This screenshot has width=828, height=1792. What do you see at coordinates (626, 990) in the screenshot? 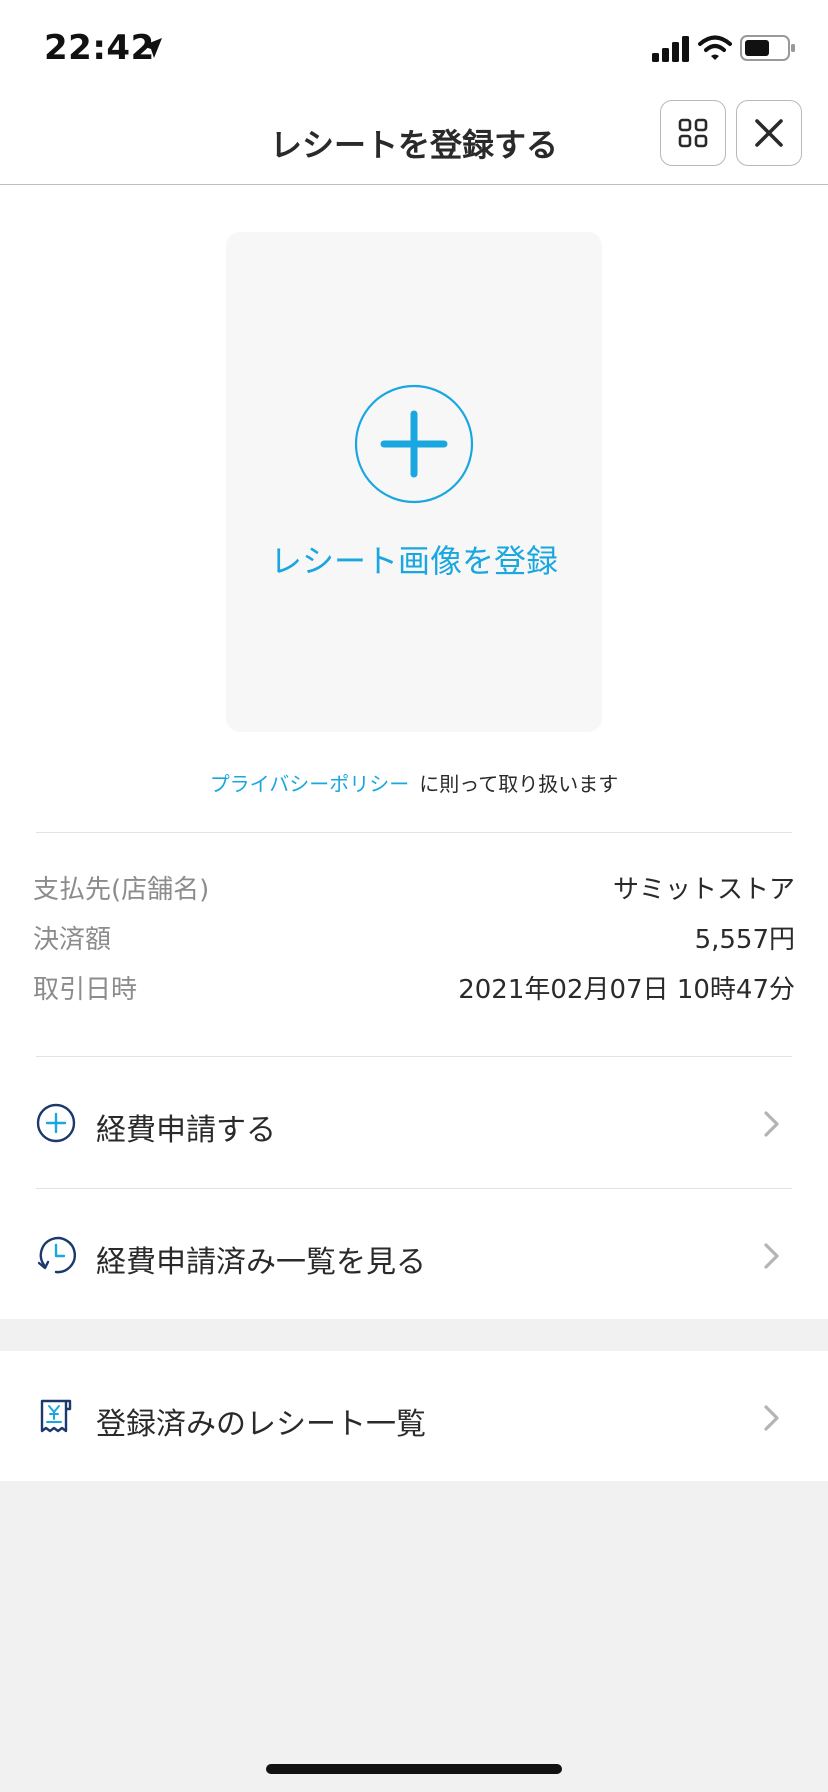
I see `detail-value: 2021年02月07日 10時47分` at bounding box center [626, 990].